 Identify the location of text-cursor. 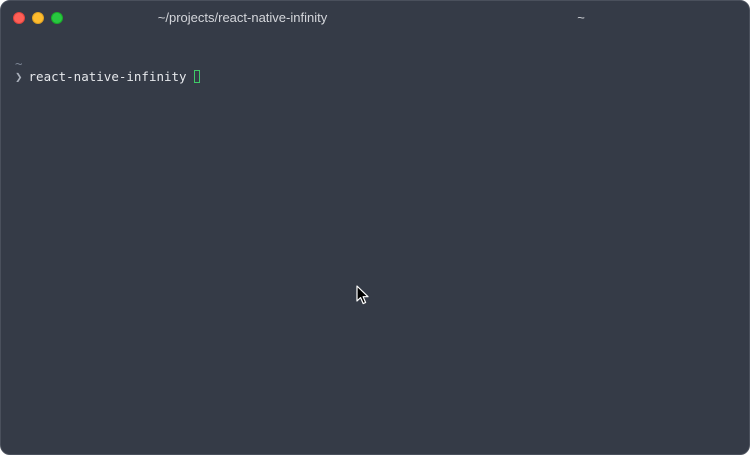
(196, 76).